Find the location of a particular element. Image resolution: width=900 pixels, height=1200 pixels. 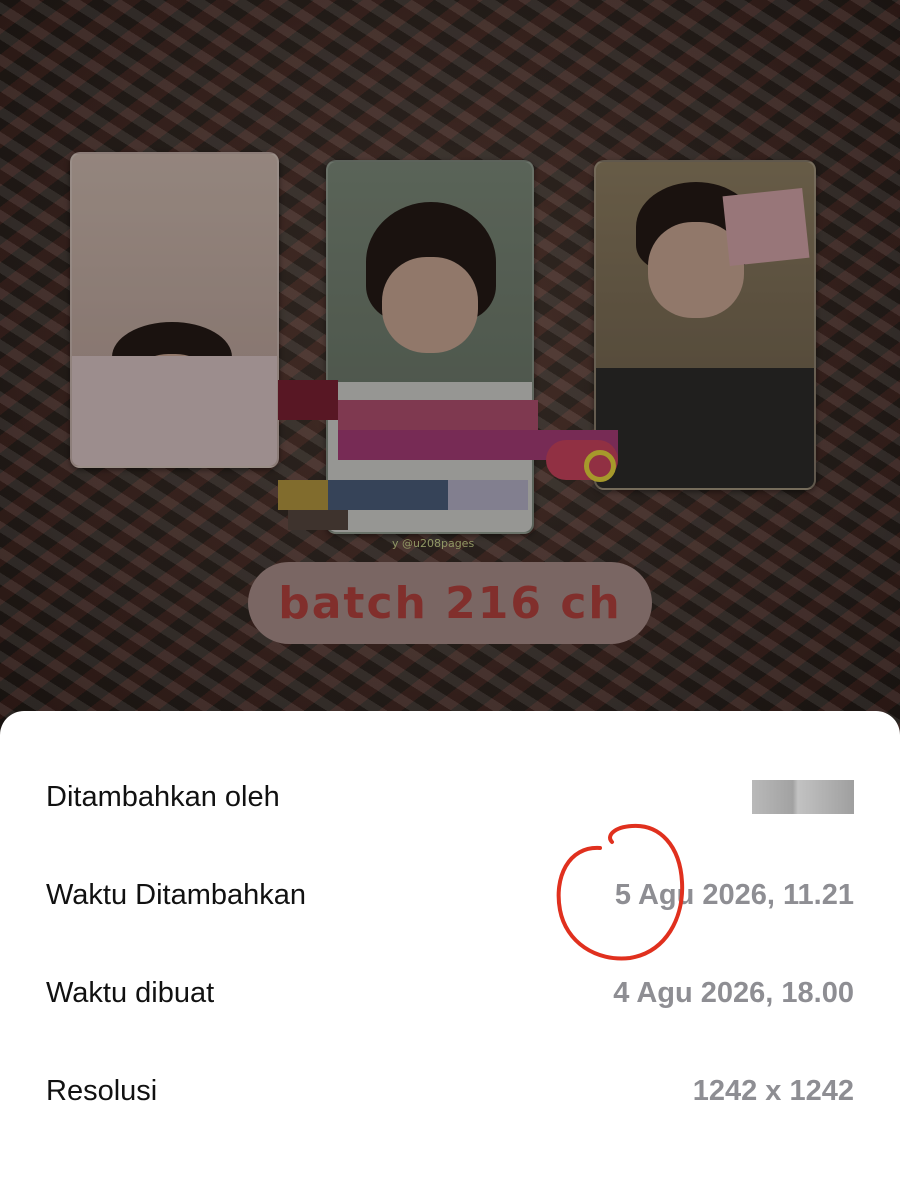

added-time-value: 5 Agu 2026, 11.21 is located at coordinates (734, 894).